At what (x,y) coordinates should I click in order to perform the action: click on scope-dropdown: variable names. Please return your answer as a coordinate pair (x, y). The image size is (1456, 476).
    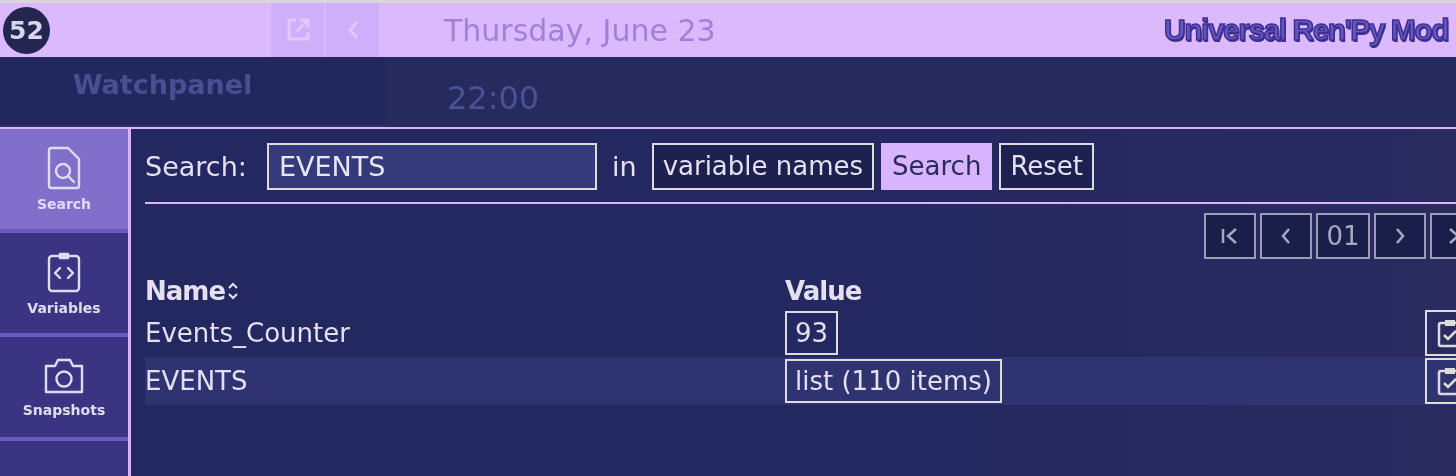
    Looking at the image, I should click on (763, 166).